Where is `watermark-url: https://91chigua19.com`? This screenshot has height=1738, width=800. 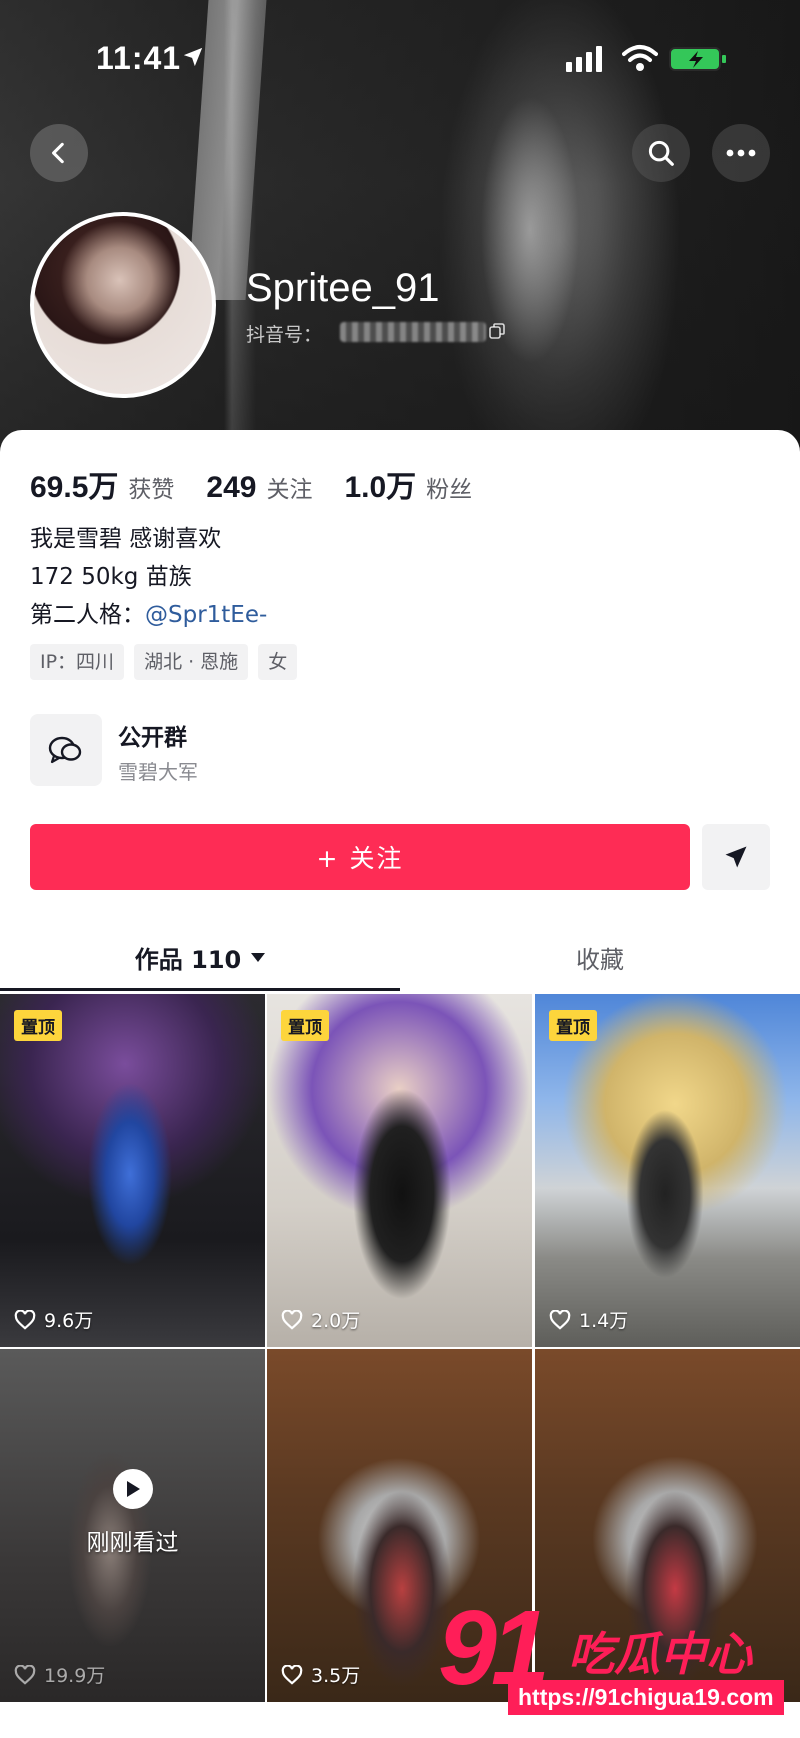
watermark-url: https://91chigua19.com is located at coordinates (646, 1697).